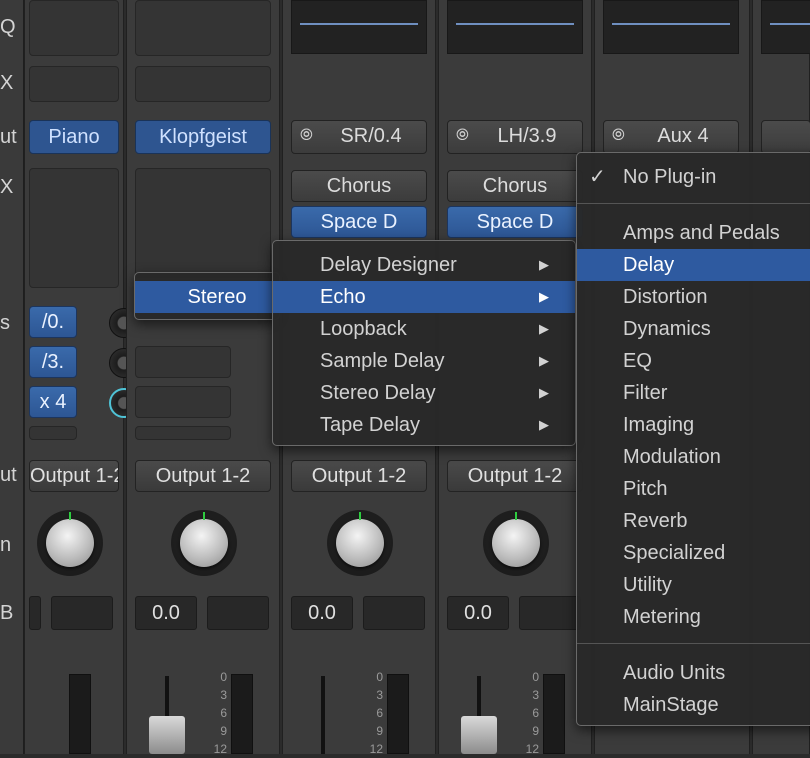  Describe the element at coordinates (8, 137) in the screenshot. I see `row-label-input: ut` at that location.